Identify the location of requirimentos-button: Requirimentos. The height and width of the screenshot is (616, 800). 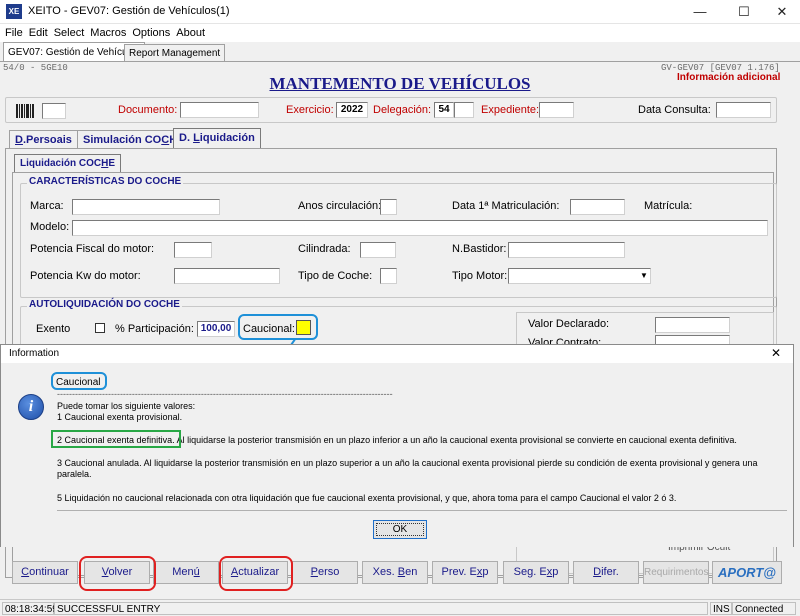
(676, 572).